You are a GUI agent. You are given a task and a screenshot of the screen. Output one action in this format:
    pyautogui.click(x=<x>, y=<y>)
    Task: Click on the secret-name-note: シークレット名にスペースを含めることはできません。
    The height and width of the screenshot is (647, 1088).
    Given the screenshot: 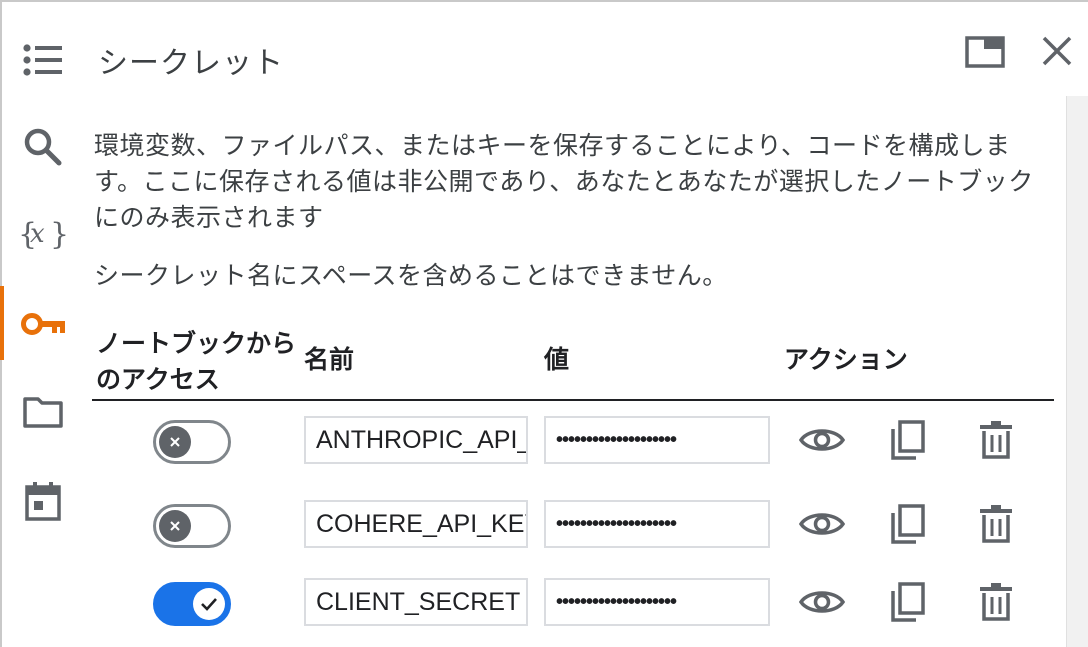 What is the action you would take?
    pyautogui.click(x=411, y=275)
    